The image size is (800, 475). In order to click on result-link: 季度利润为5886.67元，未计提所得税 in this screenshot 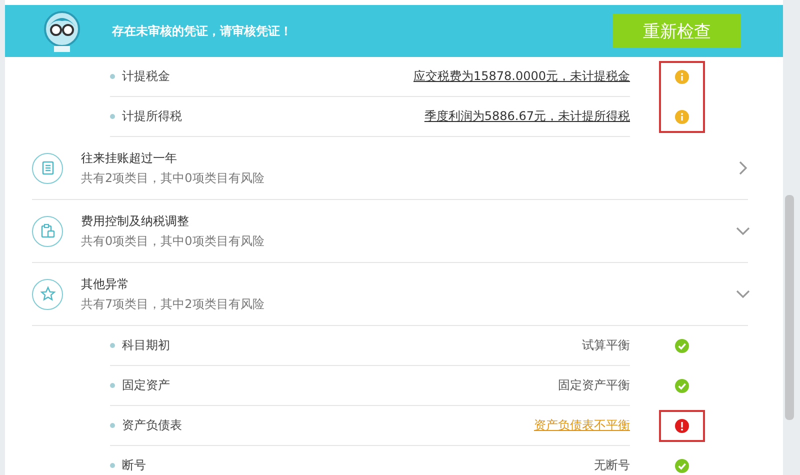, I will do `click(527, 116)`.